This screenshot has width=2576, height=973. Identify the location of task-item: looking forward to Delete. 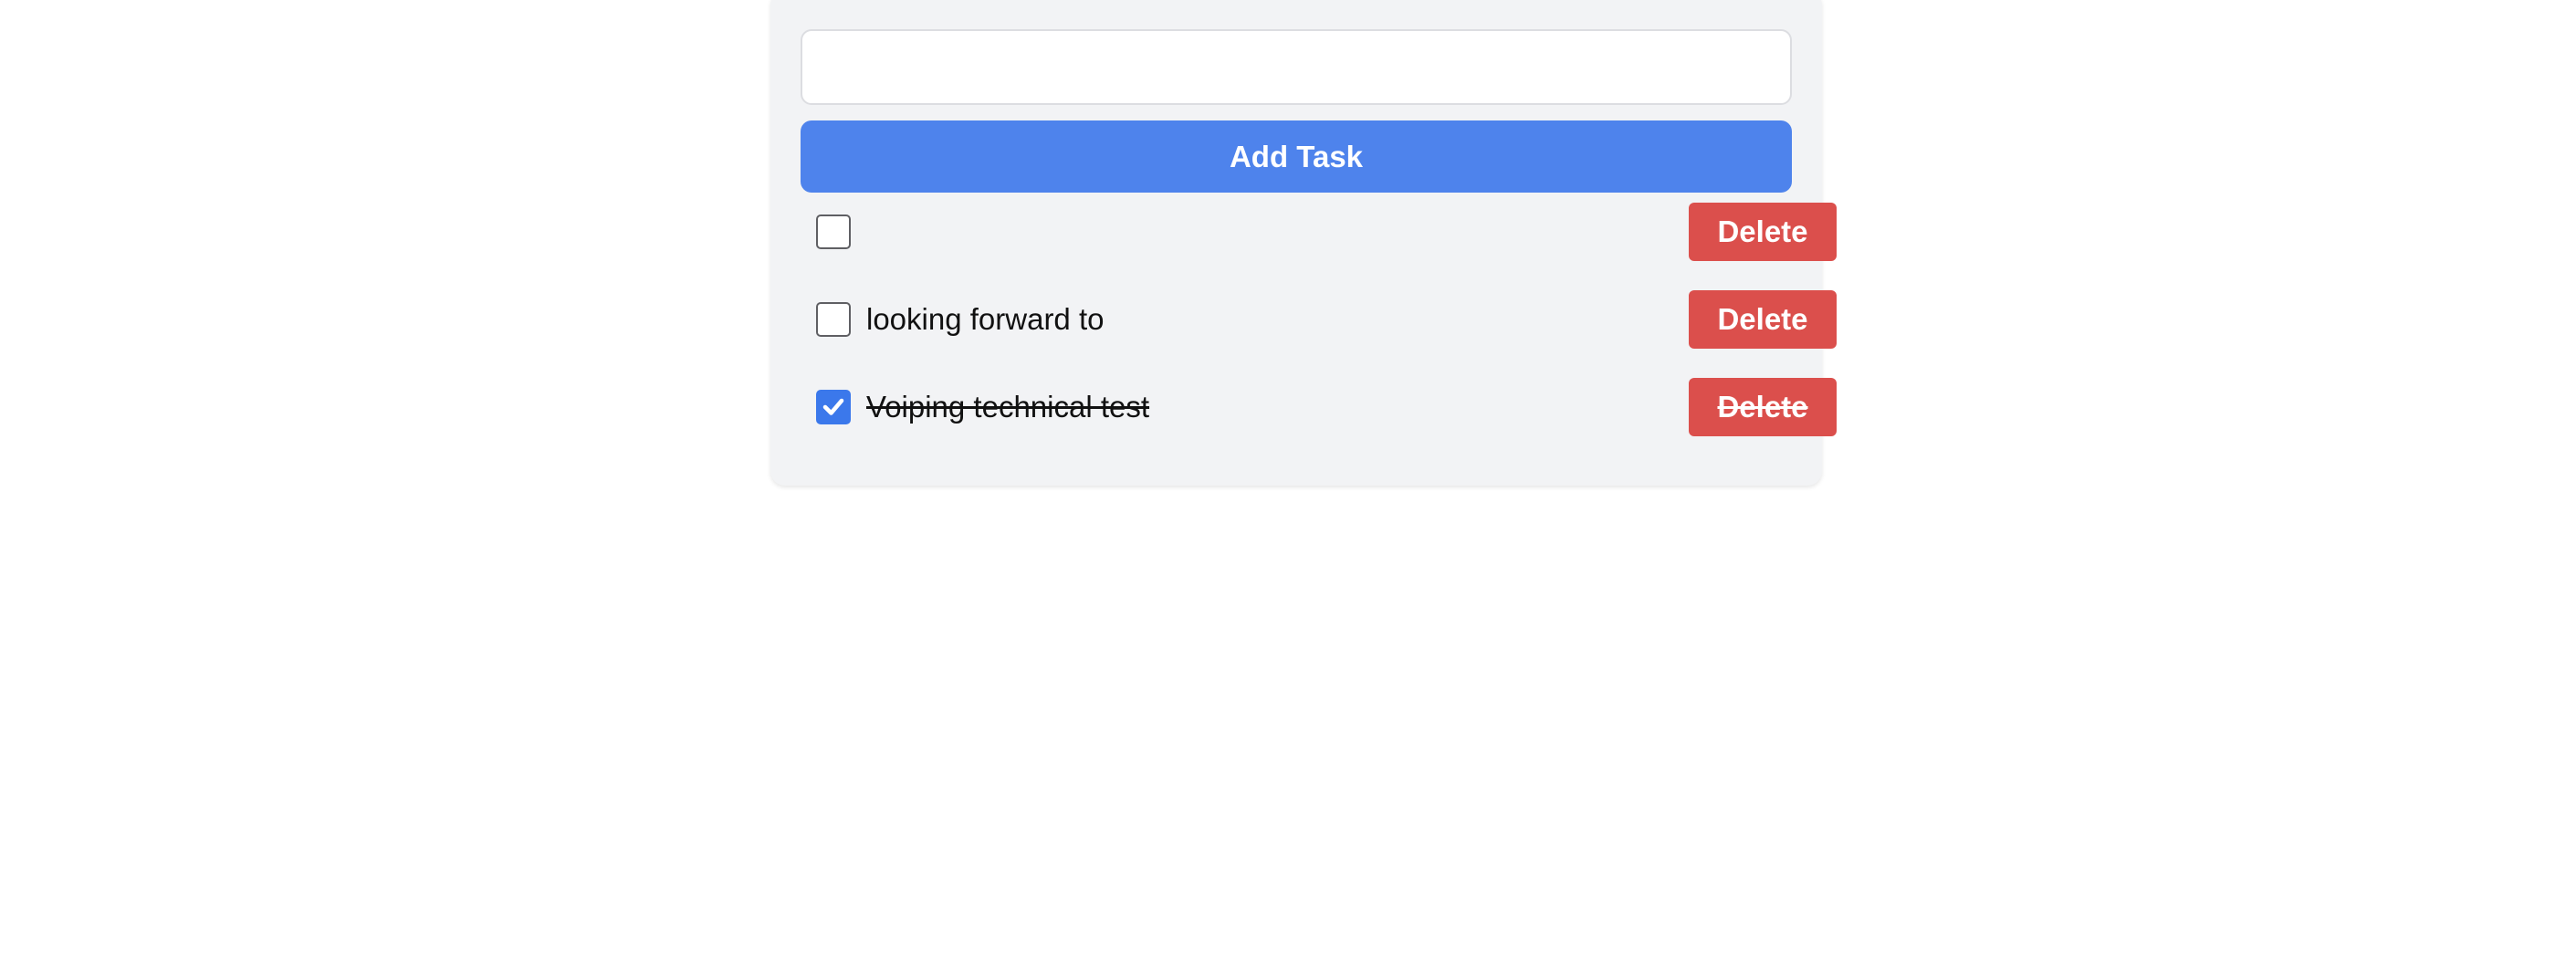
(1319, 319).